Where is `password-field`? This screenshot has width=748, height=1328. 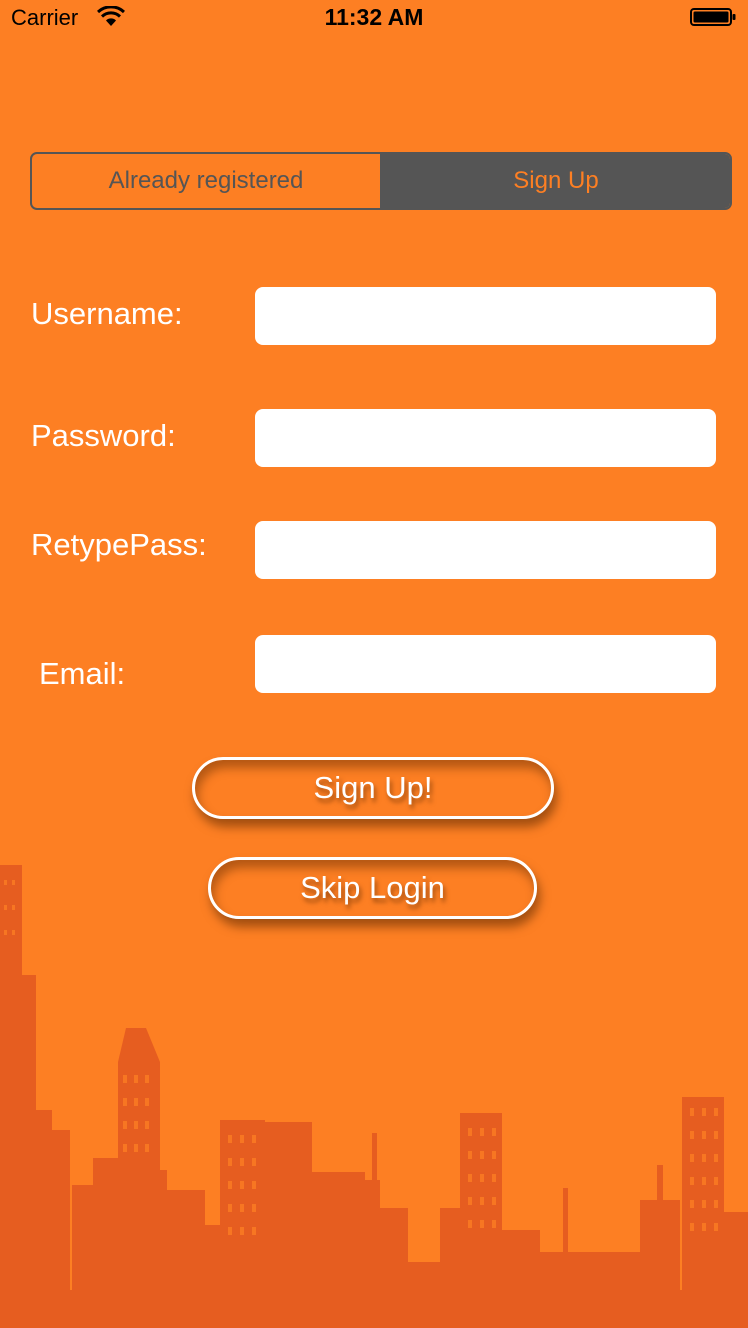
password-field is located at coordinates (485, 438).